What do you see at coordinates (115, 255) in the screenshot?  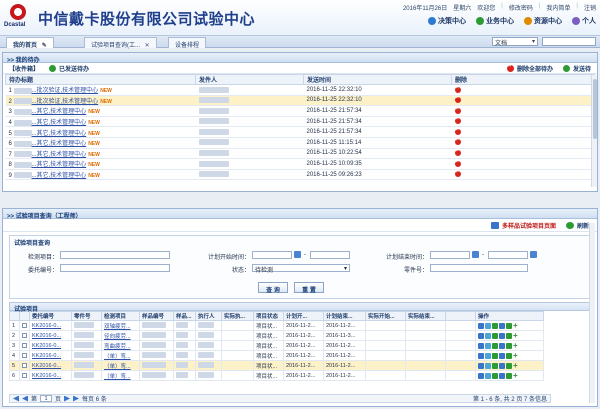 I see `item-input` at bounding box center [115, 255].